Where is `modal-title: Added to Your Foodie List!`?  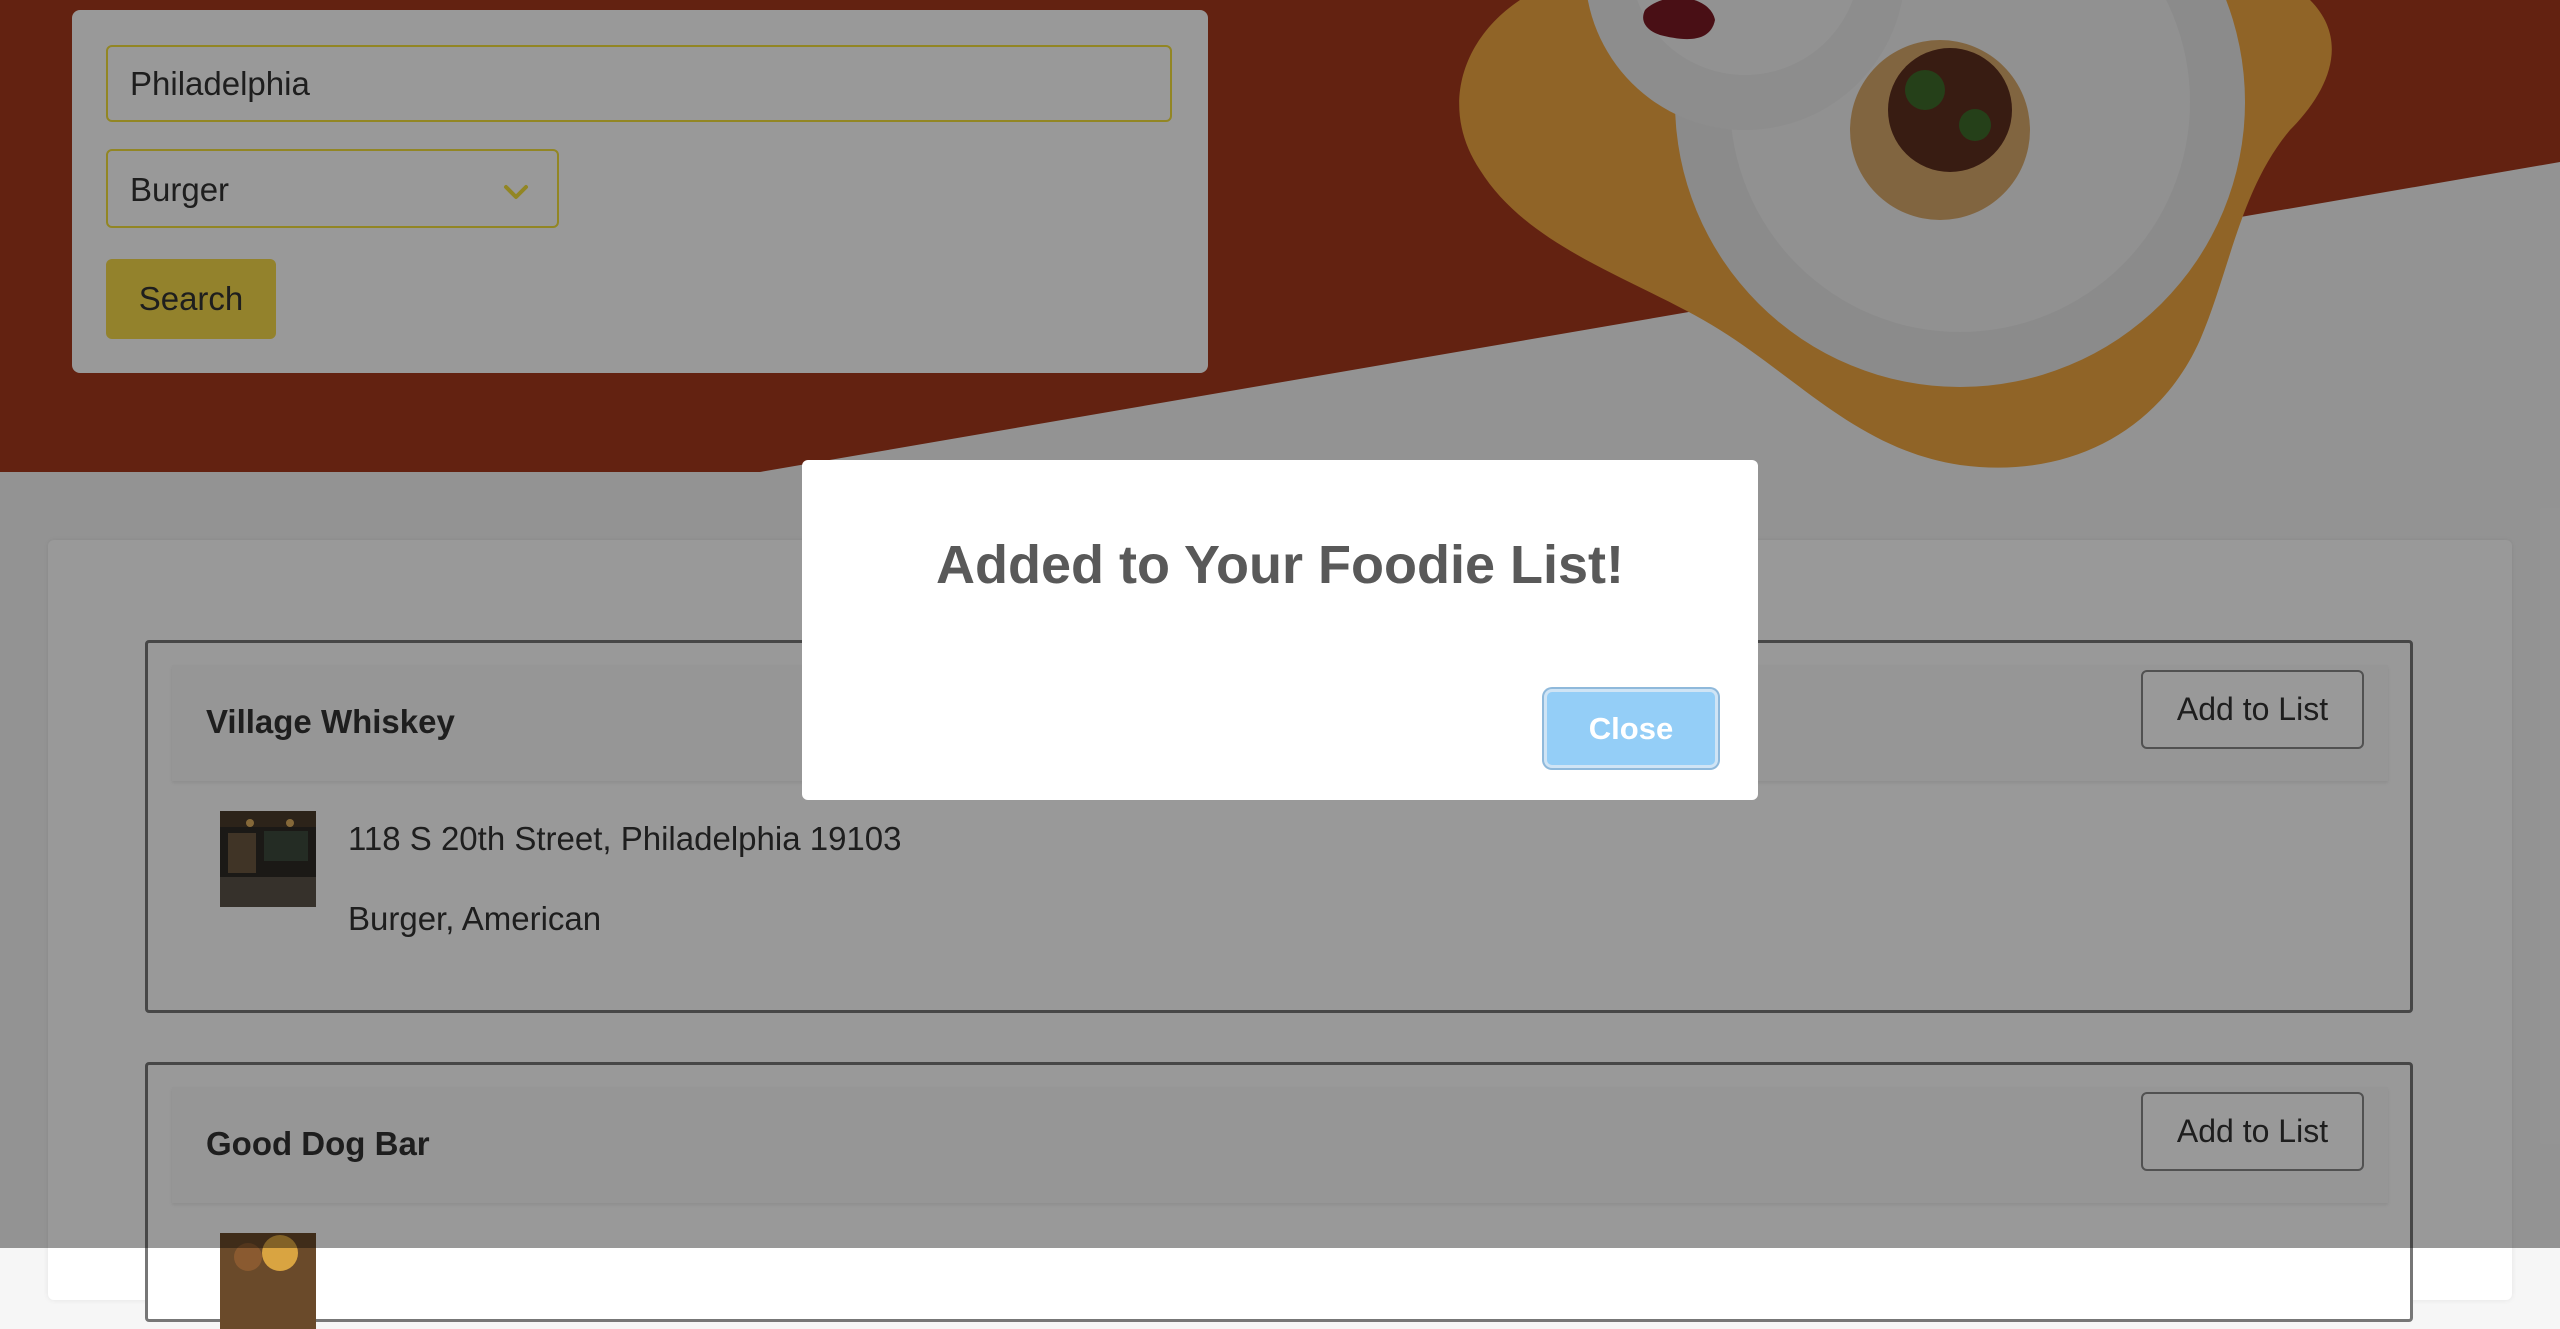
modal-title: Added to Your Foodie List! is located at coordinates (1280, 565).